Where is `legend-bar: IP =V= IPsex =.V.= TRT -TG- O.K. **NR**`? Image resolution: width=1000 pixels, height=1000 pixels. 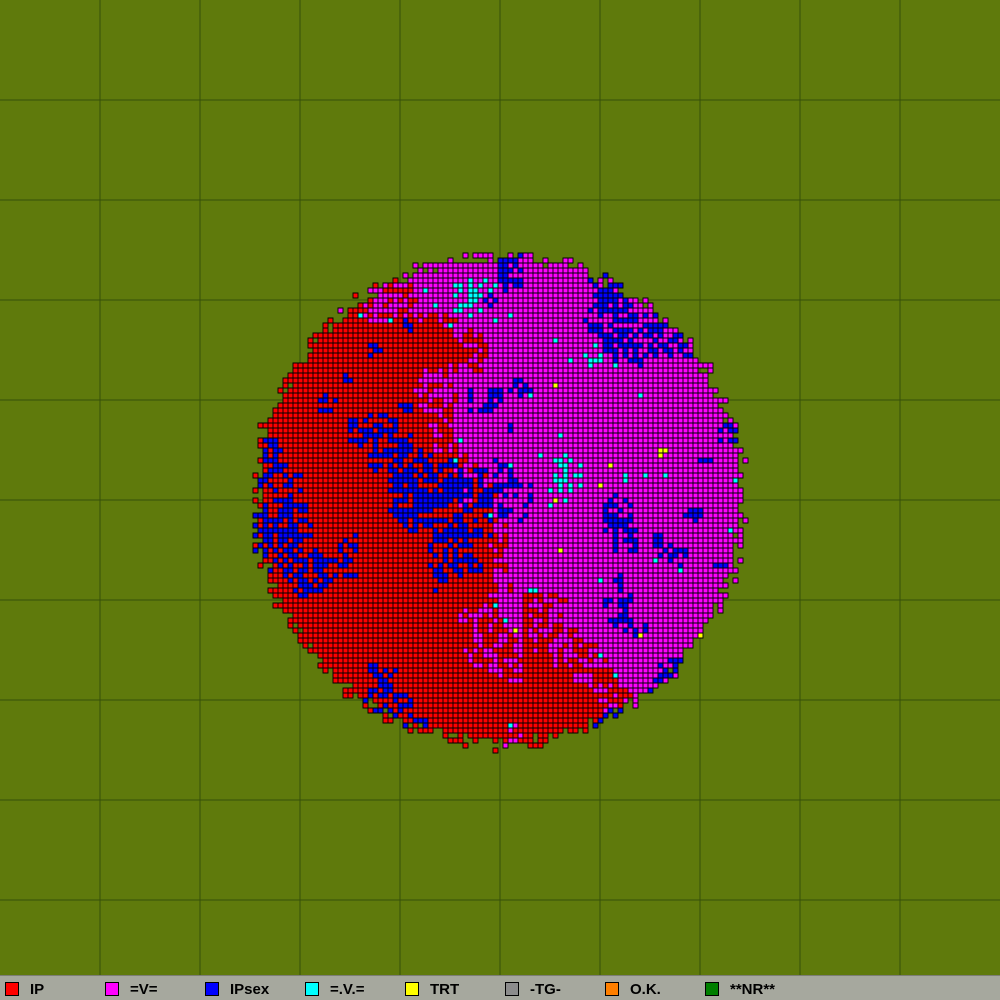
legend-bar: IP =V= IPsex =.V.= TRT -TG- O.K. **NR** is located at coordinates (500, 987).